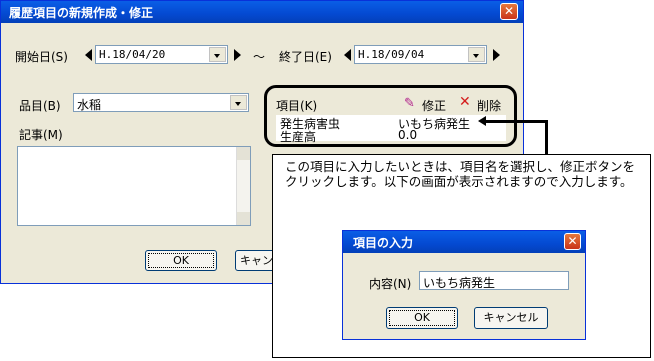 The height and width of the screenshot is (361, 654). I want to click on cancel-button: キャン, so click(255, 260).